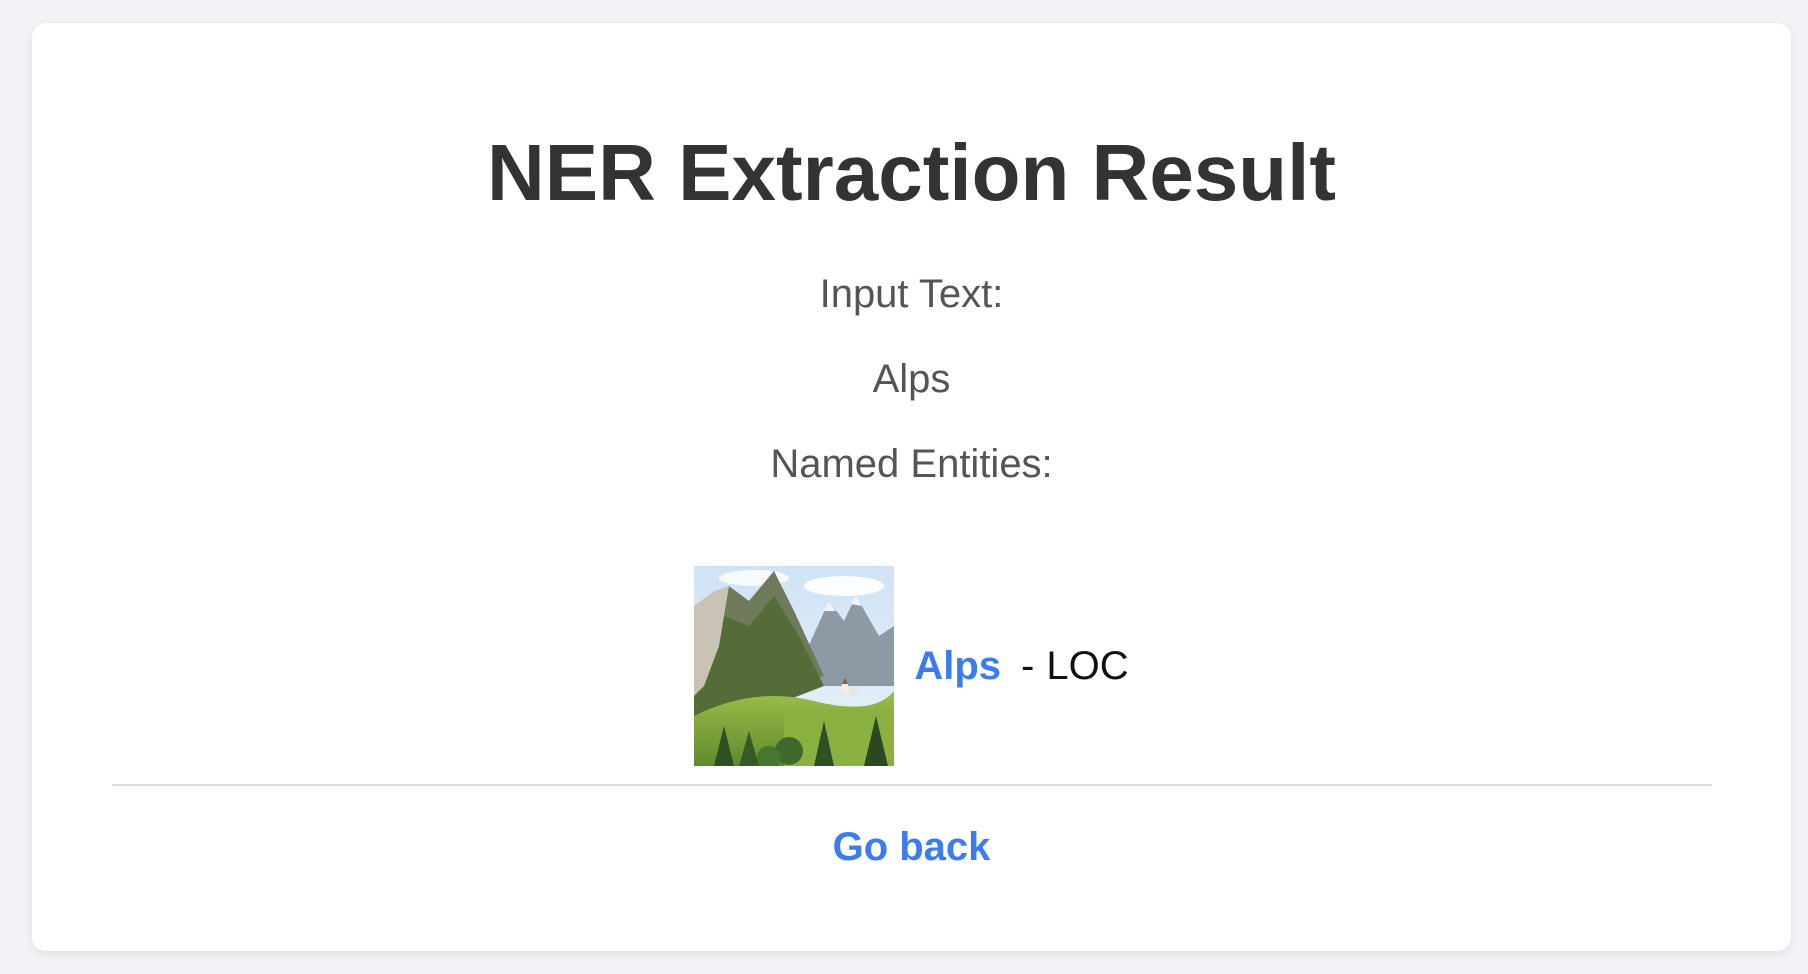 Image resolution: width=1808 pixels, height=974 pixels. What do you see at coordinates (911, 464) in the screenshot?
I see `named-entities-label: Named Entities:` at bounding box center [911, 464].